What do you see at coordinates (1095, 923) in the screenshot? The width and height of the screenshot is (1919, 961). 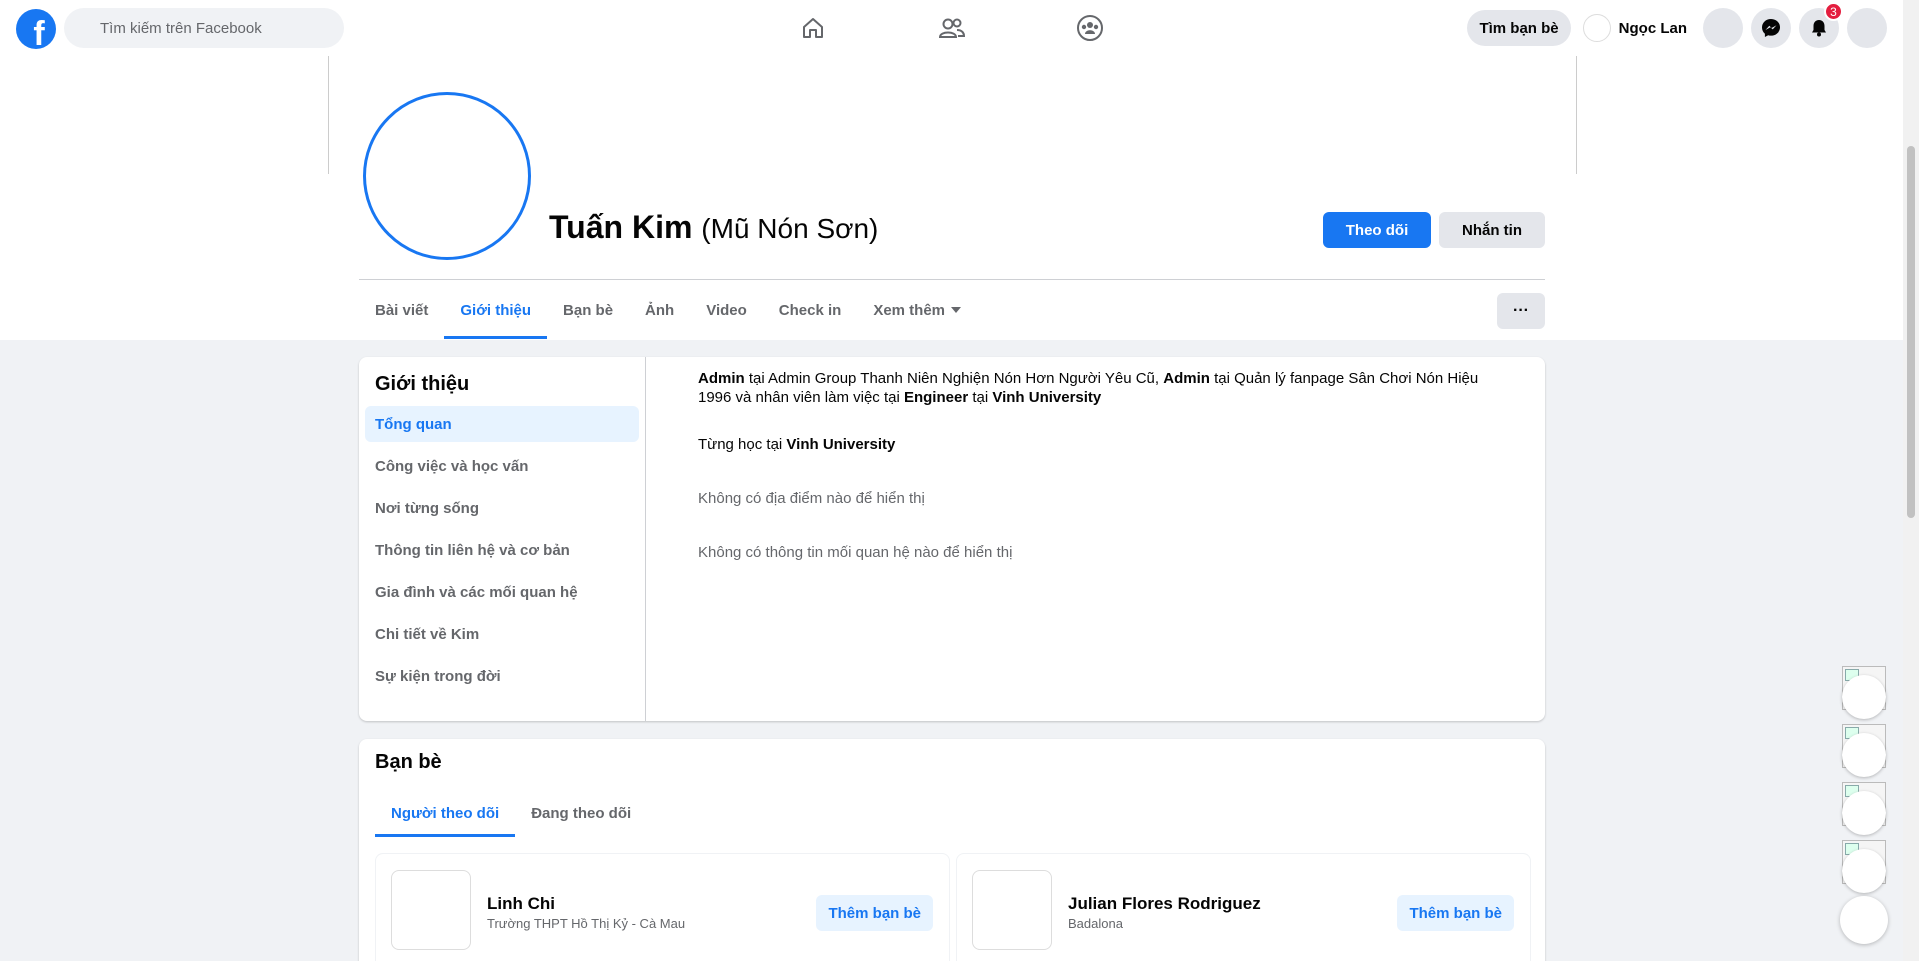 I see `friend-subtitle: Badalona` at bounding box center [1095, 923].